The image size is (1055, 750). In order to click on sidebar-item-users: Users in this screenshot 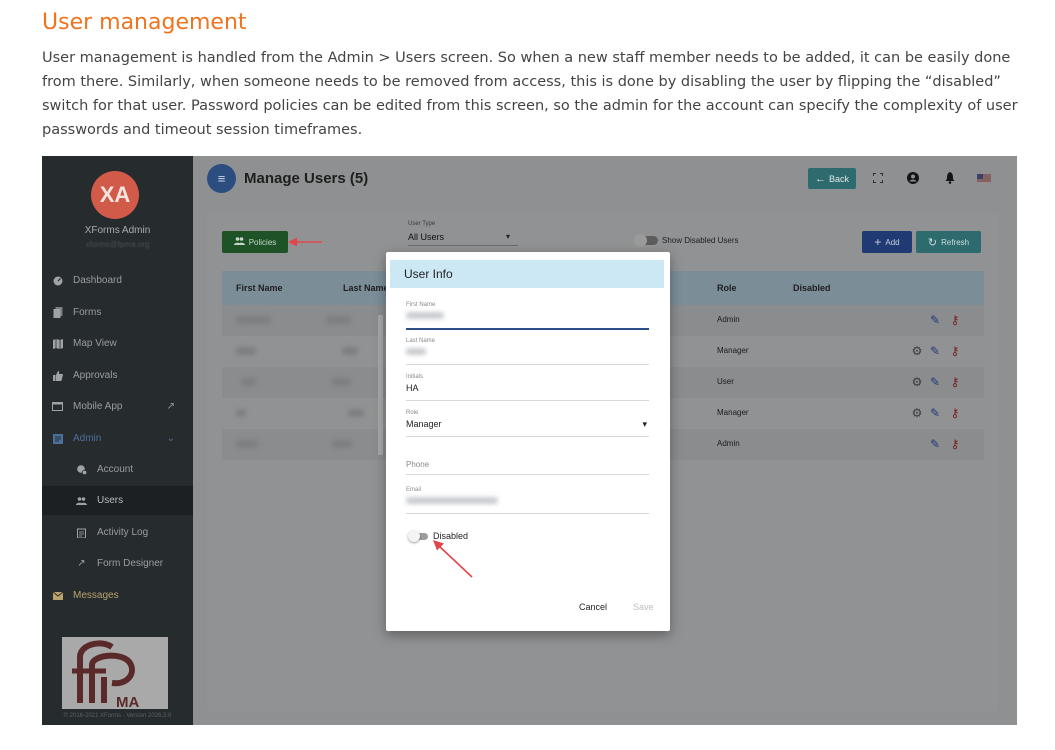, I will do `click(117, 500)`.